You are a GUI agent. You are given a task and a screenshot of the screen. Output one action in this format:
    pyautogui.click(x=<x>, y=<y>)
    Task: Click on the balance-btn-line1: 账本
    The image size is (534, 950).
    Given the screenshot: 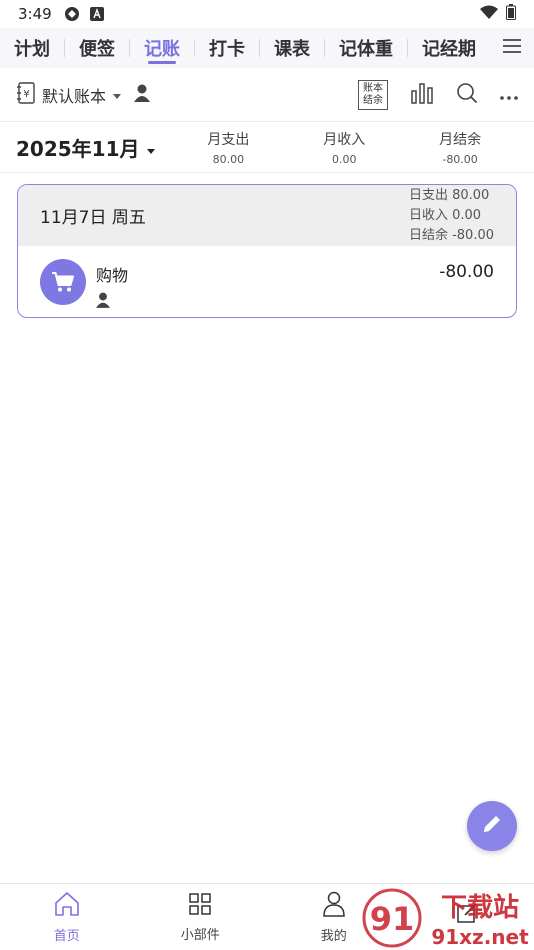 What is the action you would take?
    pyautogui.click(x=373, y=88)
    